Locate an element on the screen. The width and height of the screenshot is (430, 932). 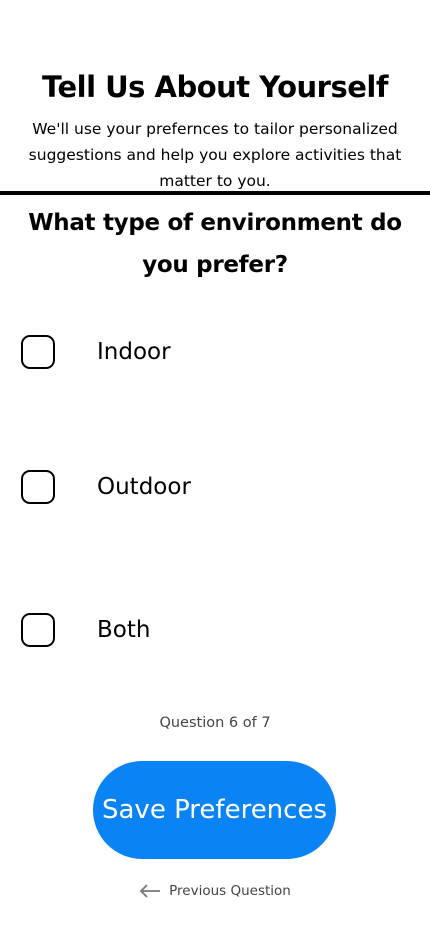
page-title: Tell Us About Yourself is located at coordinates (215, 87).